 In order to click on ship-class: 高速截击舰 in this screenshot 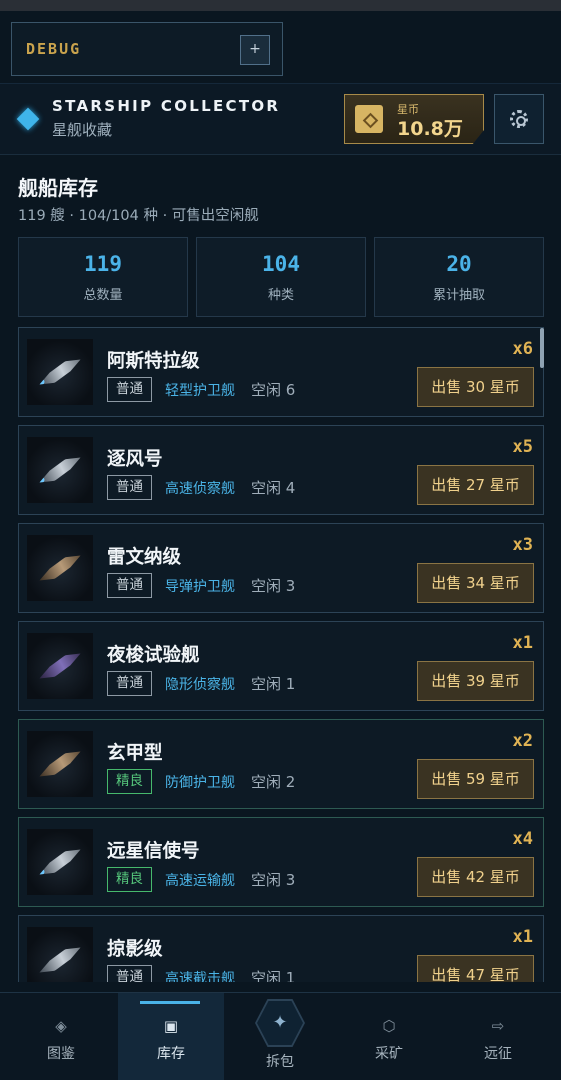, I will do `click(200, 976)`.